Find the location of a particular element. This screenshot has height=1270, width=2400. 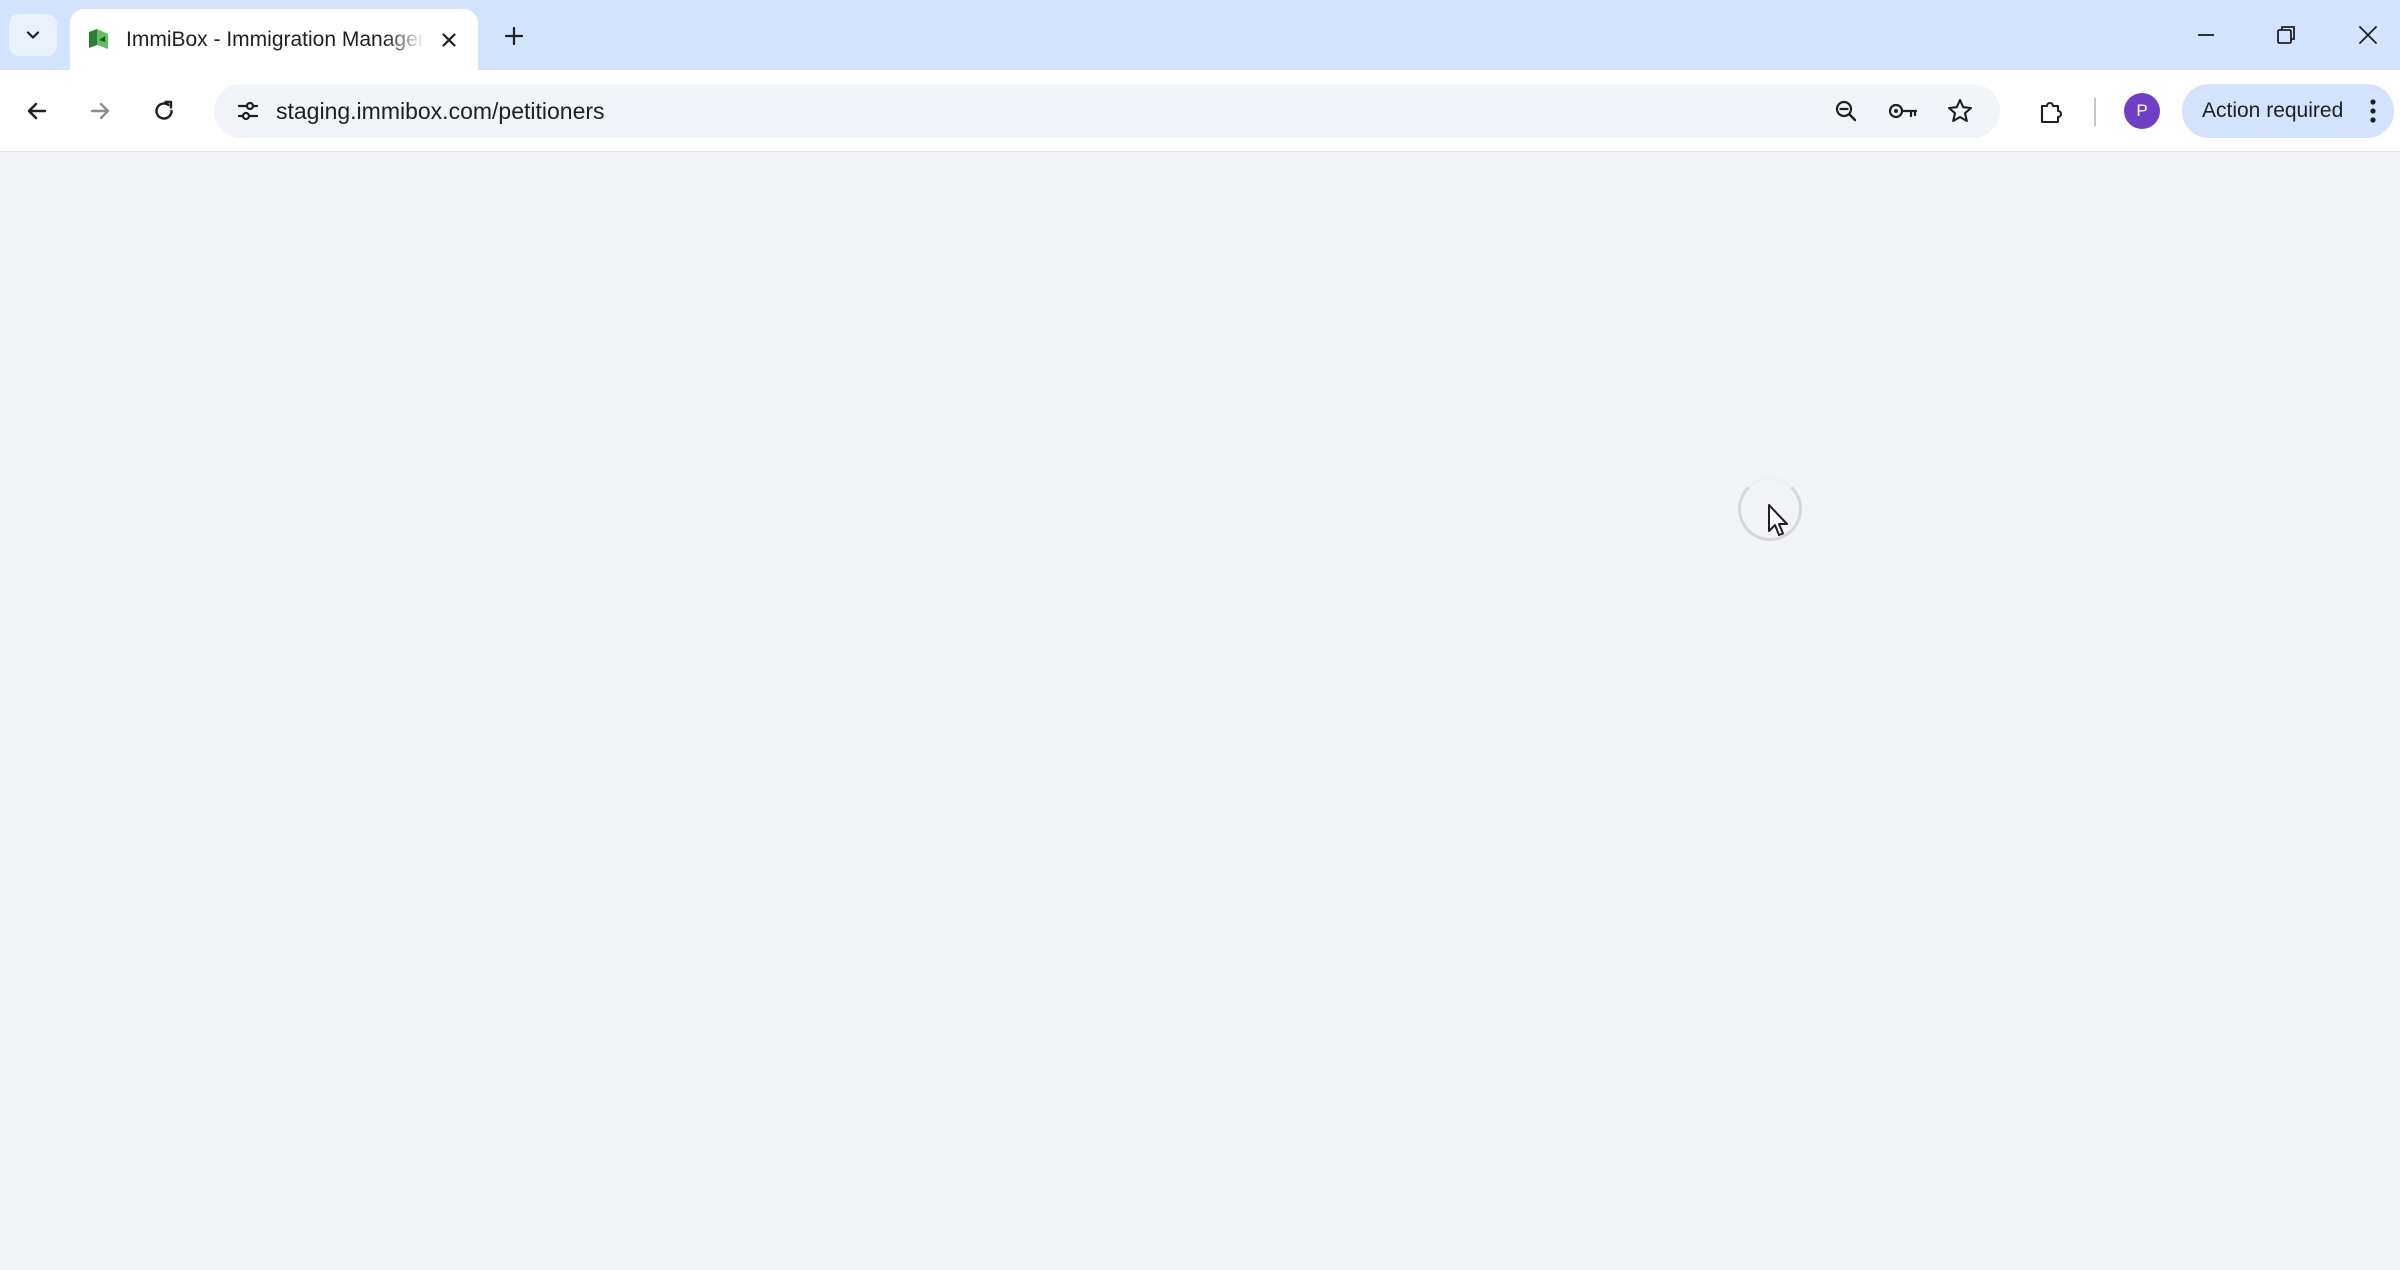

tab-close-button is located at coordinates (449, 40).